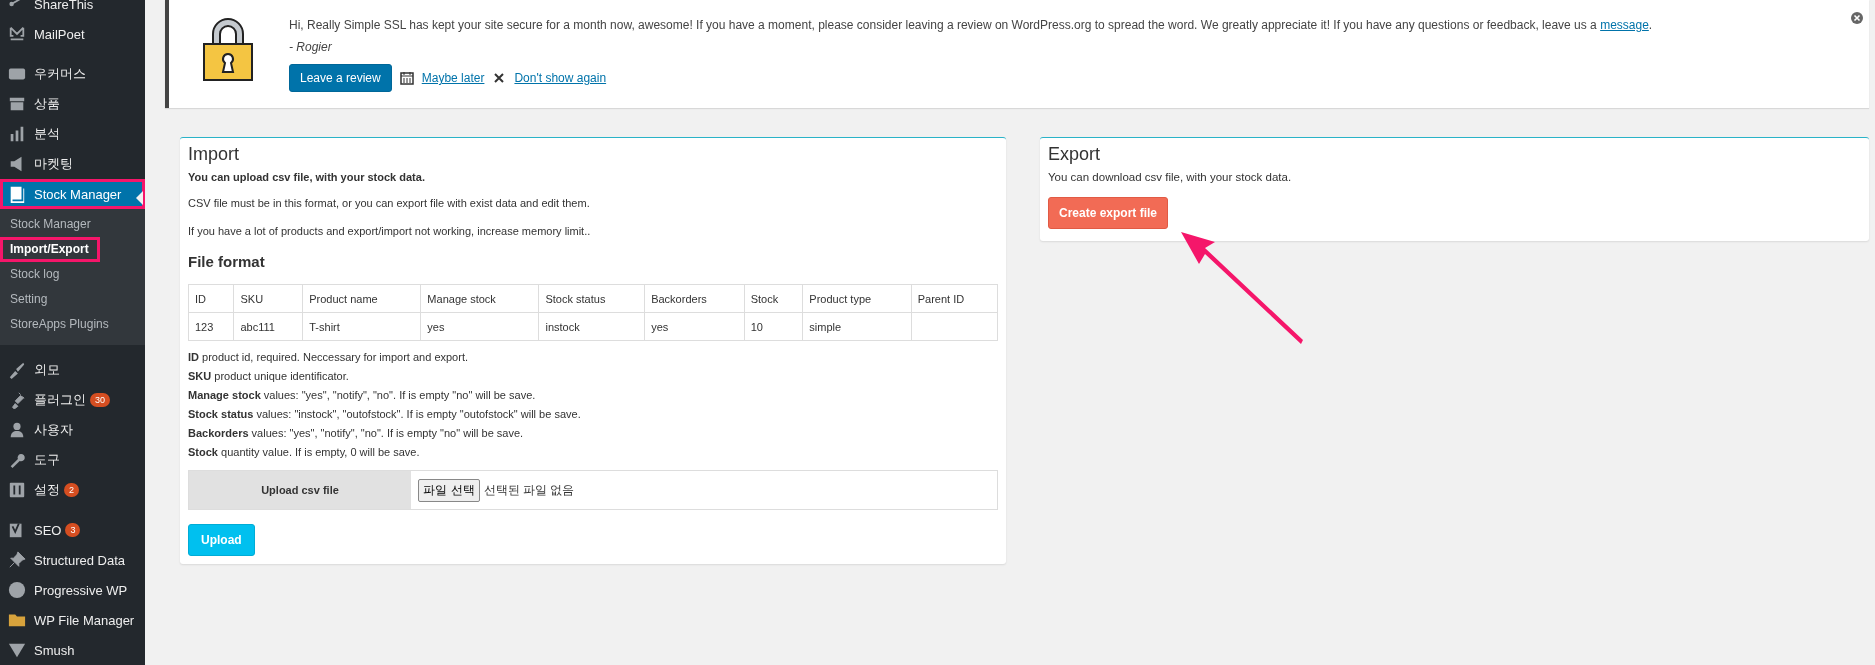  Describe the element at coordinates (214, 154) in the screenshot. I see `panel-title: Import` at that location.